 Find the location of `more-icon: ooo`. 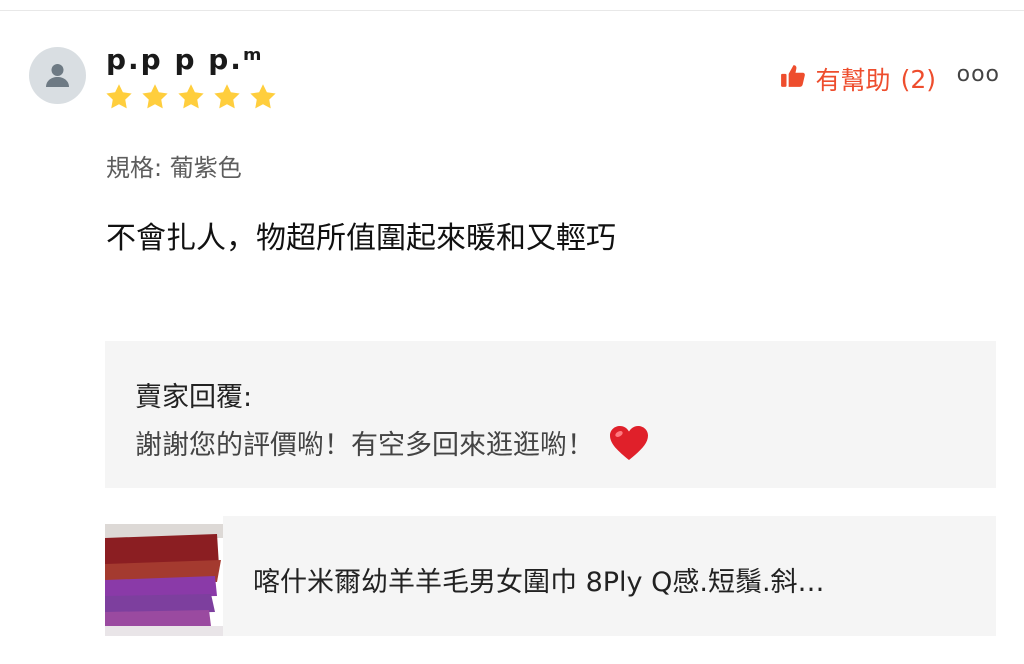

more-icon: ooo is located at coordinates (978, 74).